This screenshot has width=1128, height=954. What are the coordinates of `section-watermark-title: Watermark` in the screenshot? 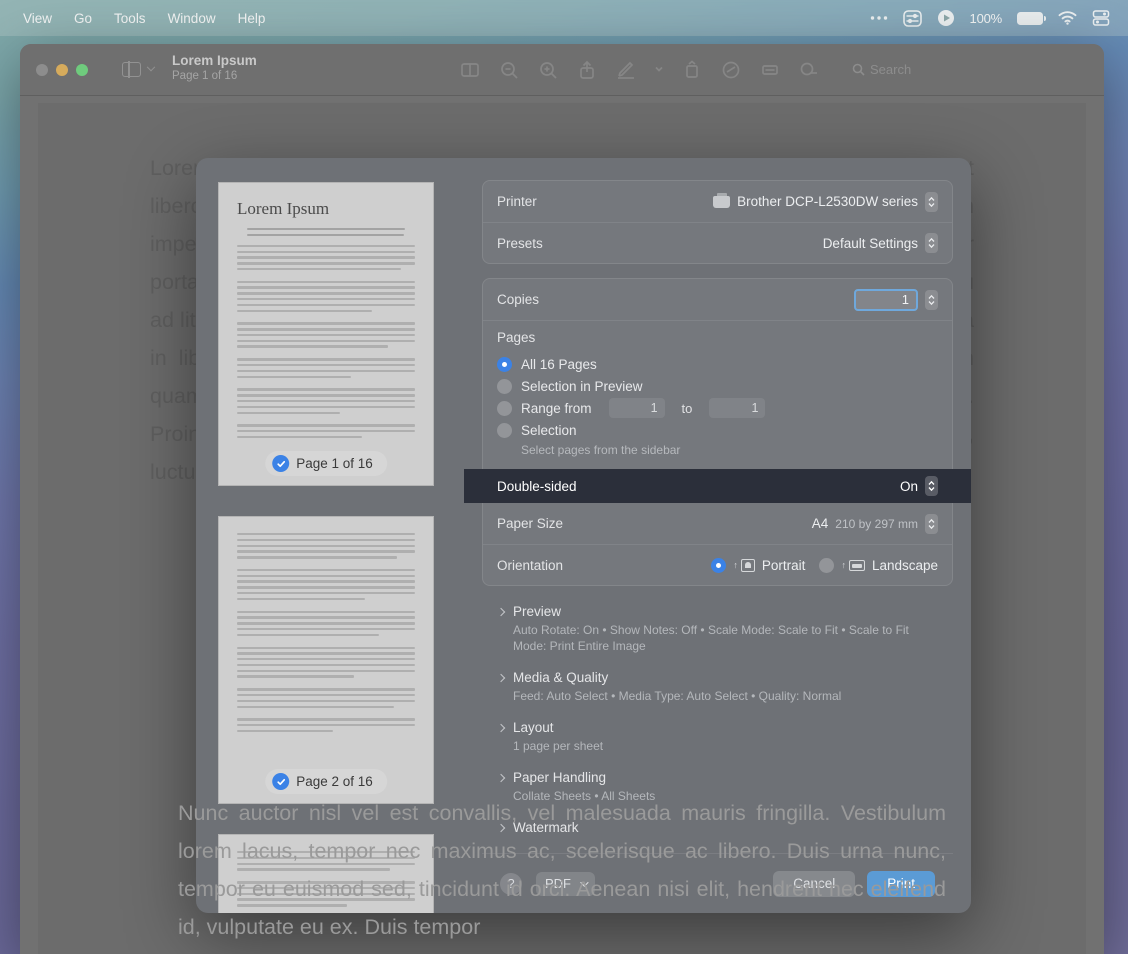 It's located at (546, 827).